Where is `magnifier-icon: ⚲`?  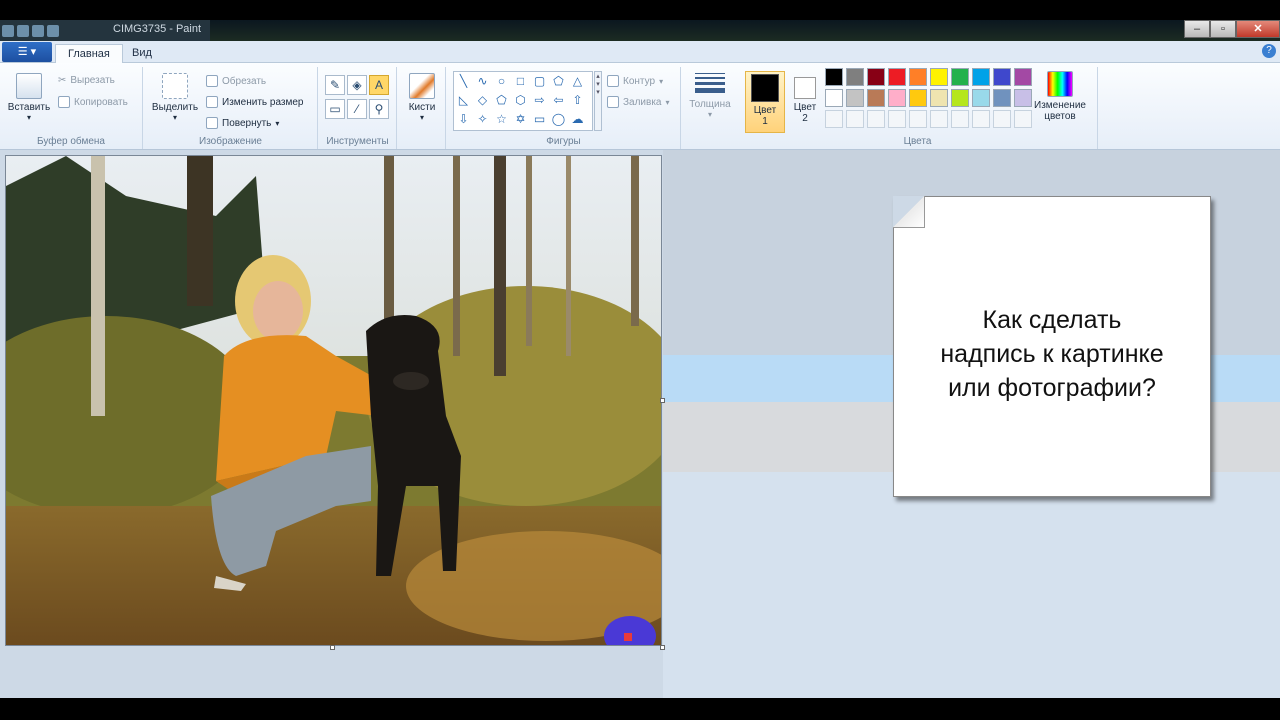 magnifier-icon: ⚲ is located at coordinates (379, 109).